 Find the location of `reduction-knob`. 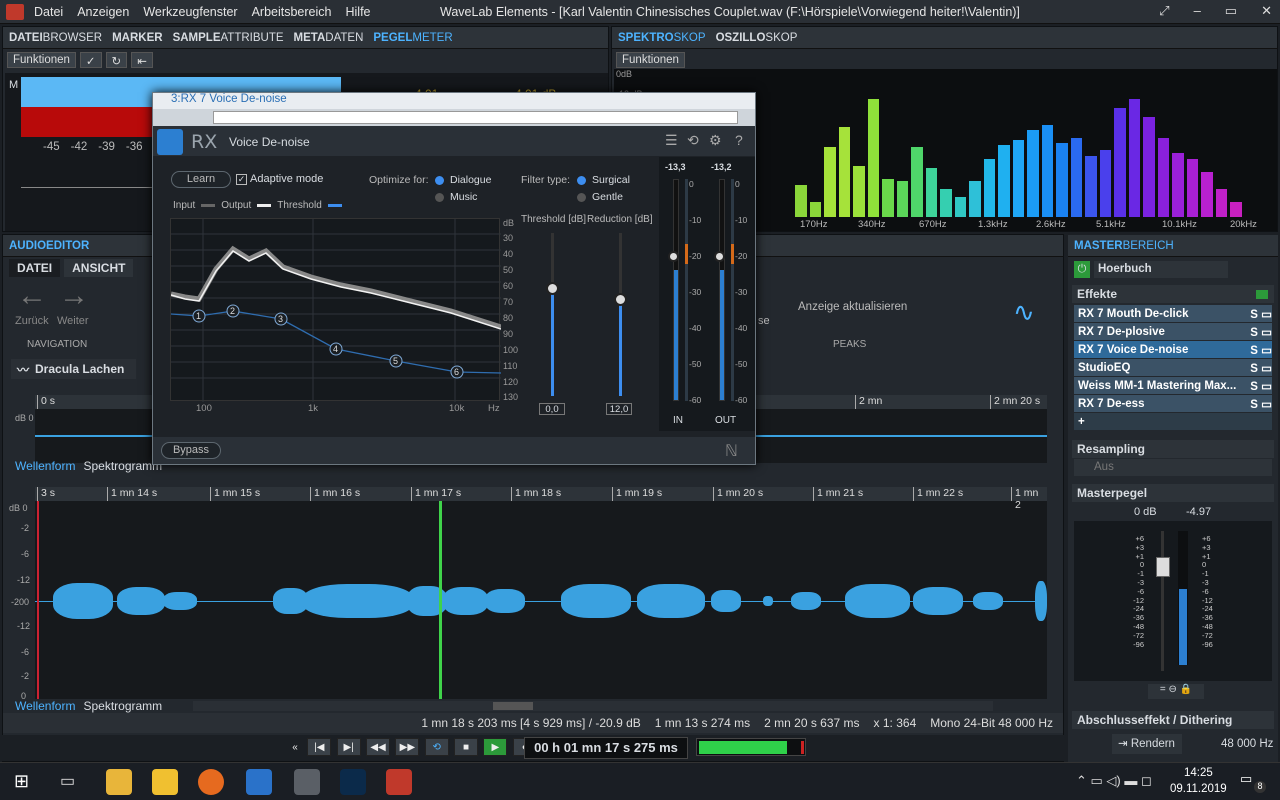

reduction-knob is located at coordinates (620, 299).